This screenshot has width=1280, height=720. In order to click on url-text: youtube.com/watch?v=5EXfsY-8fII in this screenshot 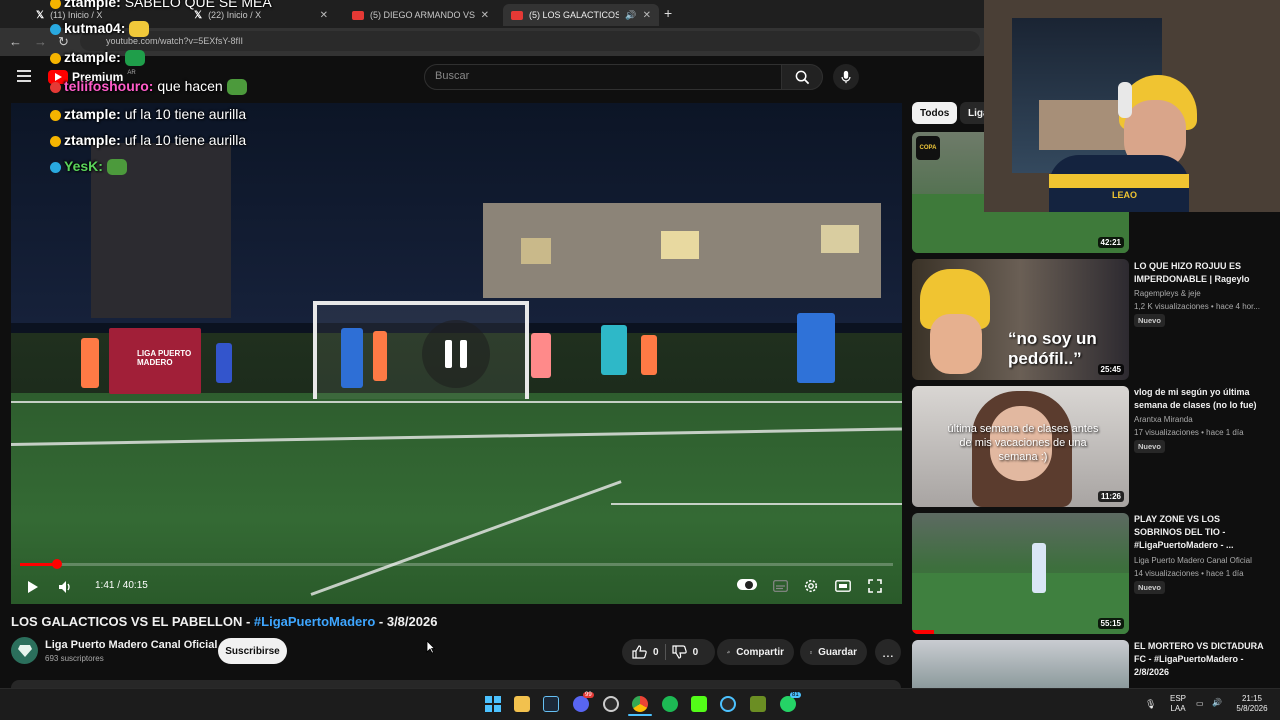, I will do `click(174, 41)`.